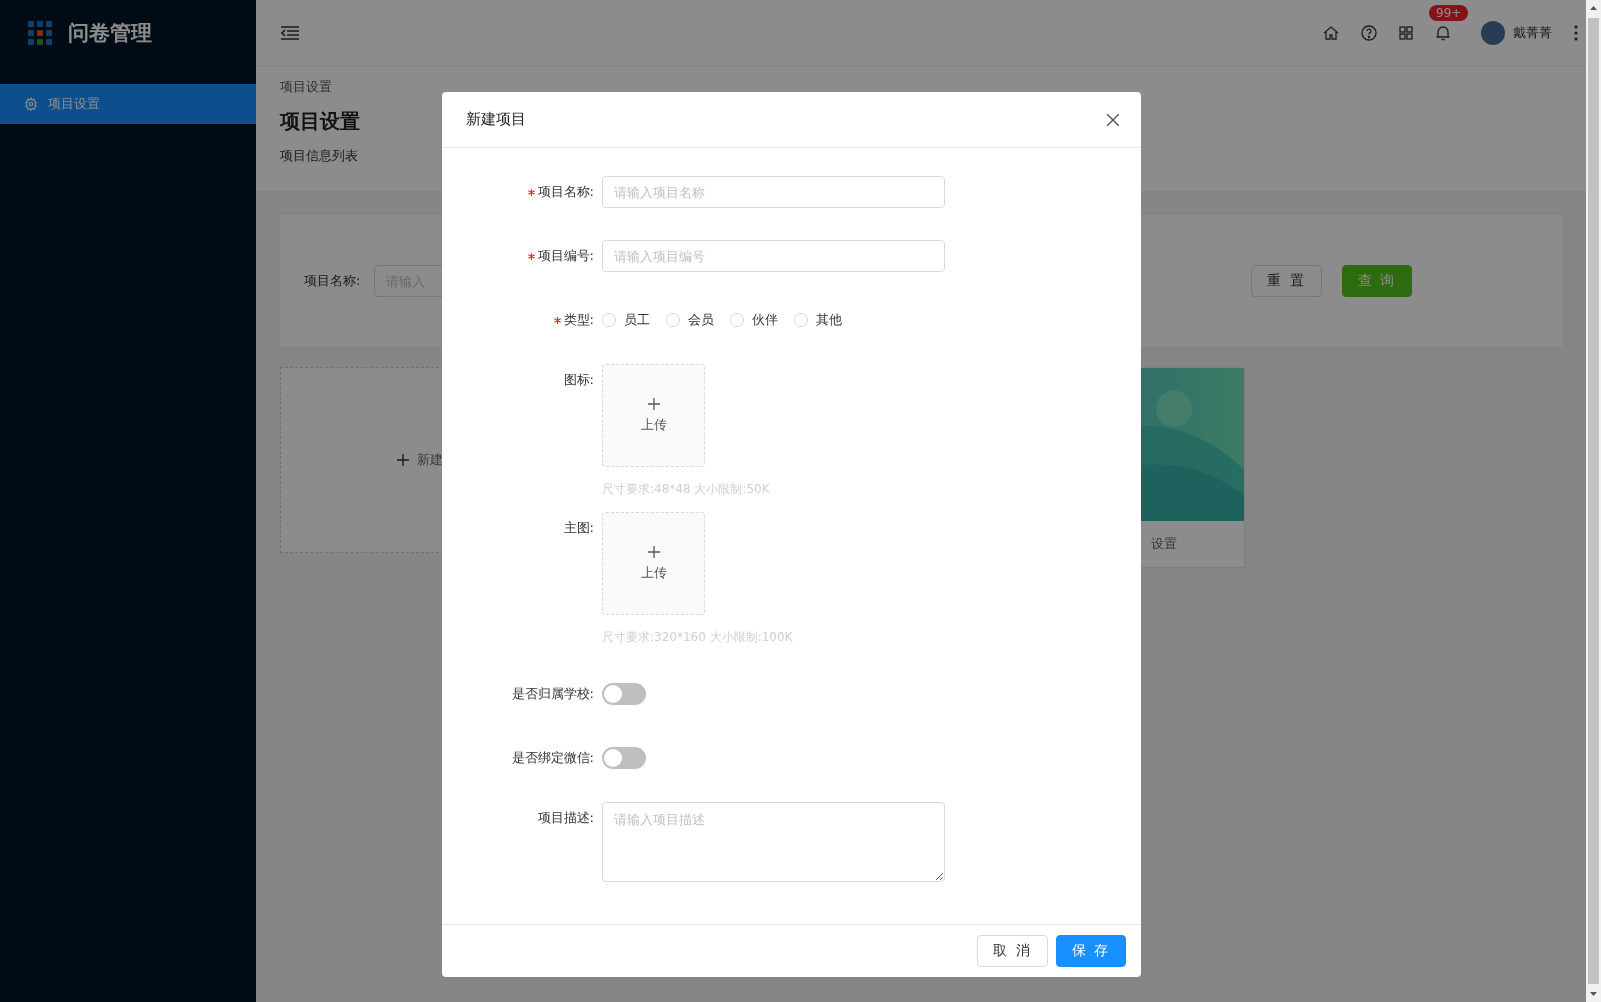  Describe the element at coordinates (578, 528) in the screenshot. I see `field-label: 主图:` at that location.